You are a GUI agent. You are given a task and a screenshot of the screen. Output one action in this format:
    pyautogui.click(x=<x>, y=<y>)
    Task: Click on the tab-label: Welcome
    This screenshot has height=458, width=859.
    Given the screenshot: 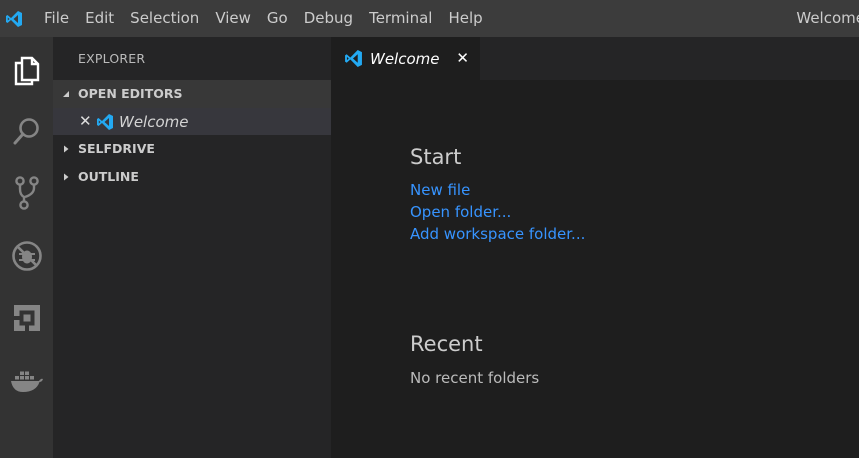 What is the action you would take?
    pyautogui.click(x=405, y=58)
    